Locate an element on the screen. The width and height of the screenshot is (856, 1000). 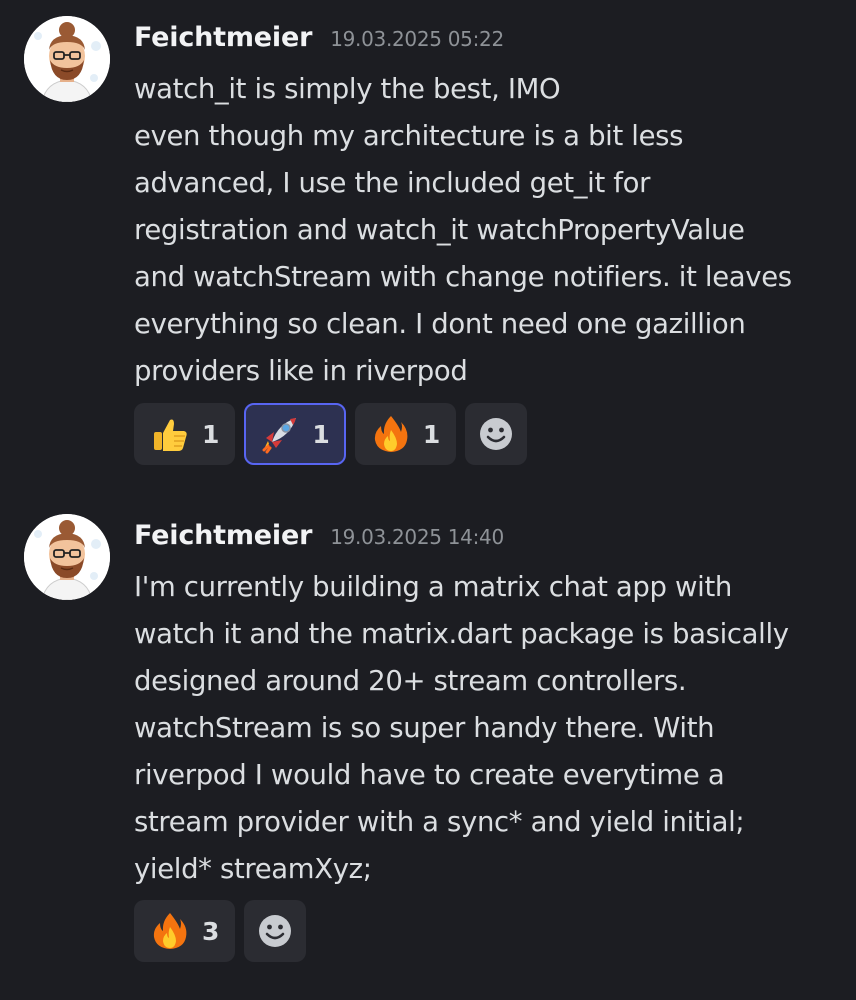
reaction-count: 3 is located at coordinates (211, 931).